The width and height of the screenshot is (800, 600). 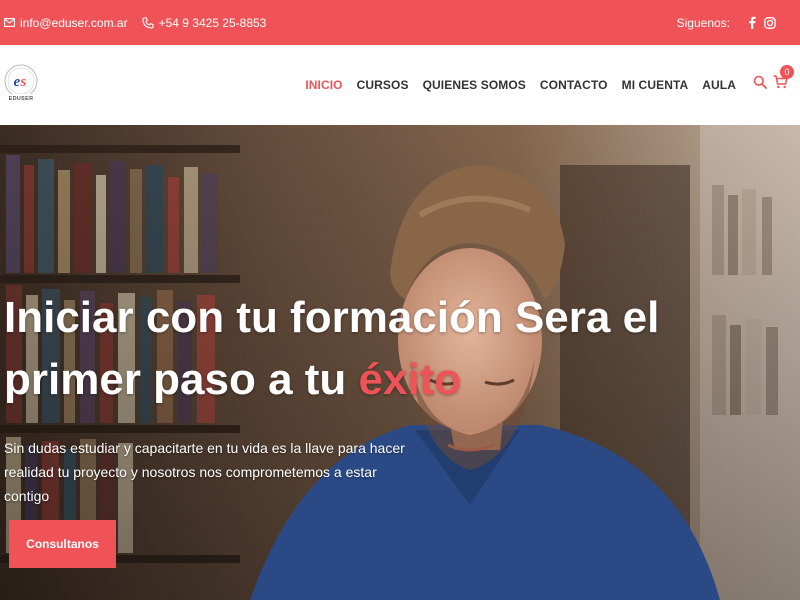 I want to click on nav-quienes-somos: QUIENES SOMOS, so click(x=474, y=85).